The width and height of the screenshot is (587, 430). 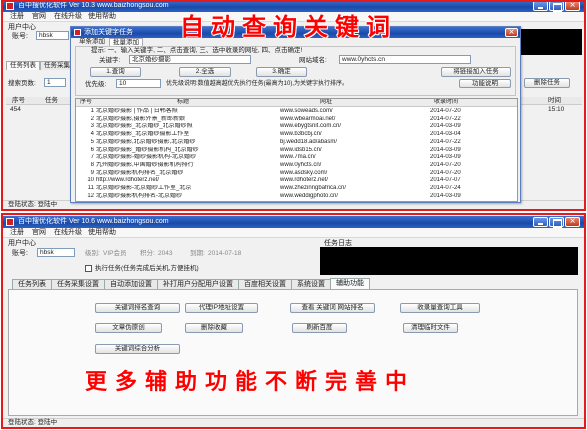 What do you see at coordinates (92, 118) in the screenshot?
I see `row-number: 2` at bounding box center [92, 118].